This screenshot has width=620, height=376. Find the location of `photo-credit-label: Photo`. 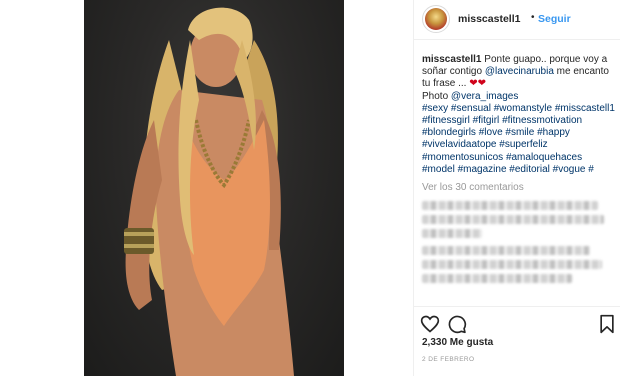

photo-credit-label: Photo is located at coordinates (436, 96).